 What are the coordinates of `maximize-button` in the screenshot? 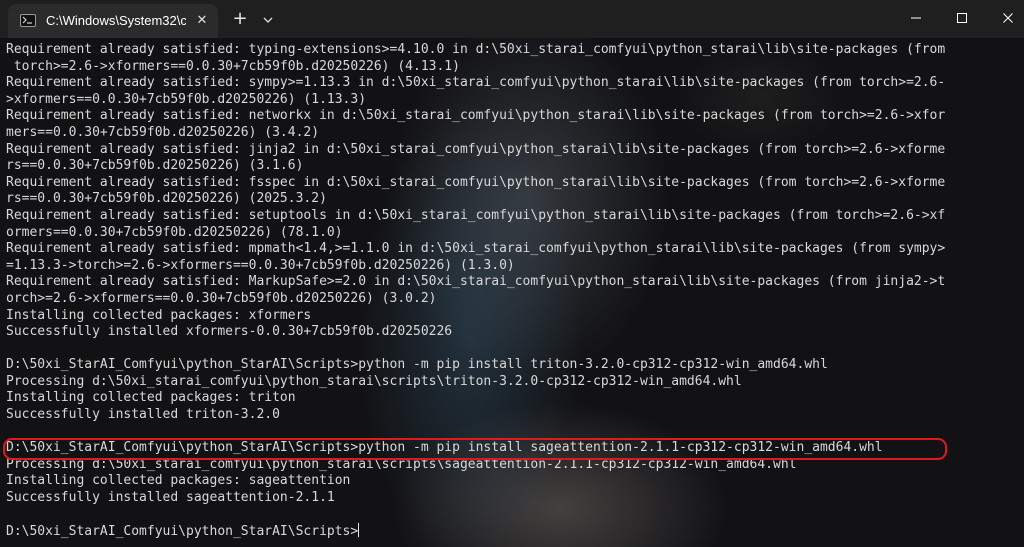 It's located at (962, 17).